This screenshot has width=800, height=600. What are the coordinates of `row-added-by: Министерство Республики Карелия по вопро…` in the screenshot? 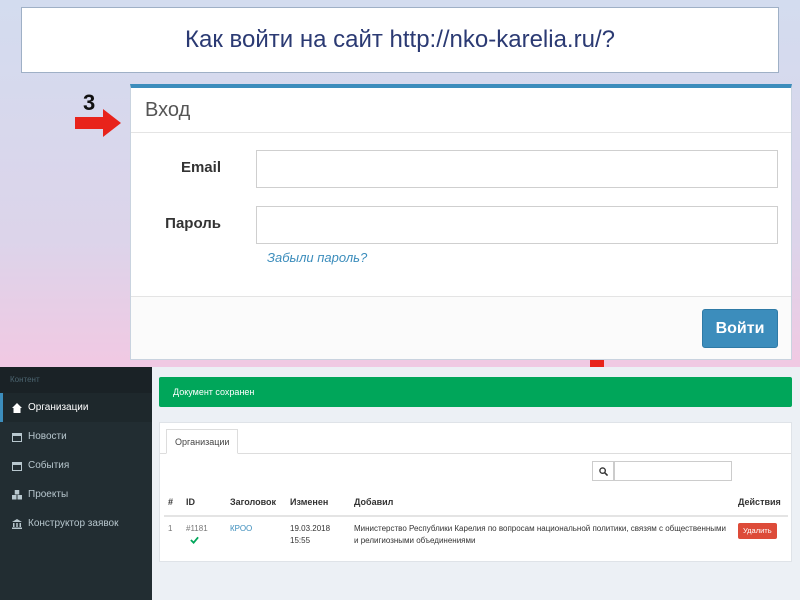 It's located at (542, 534).